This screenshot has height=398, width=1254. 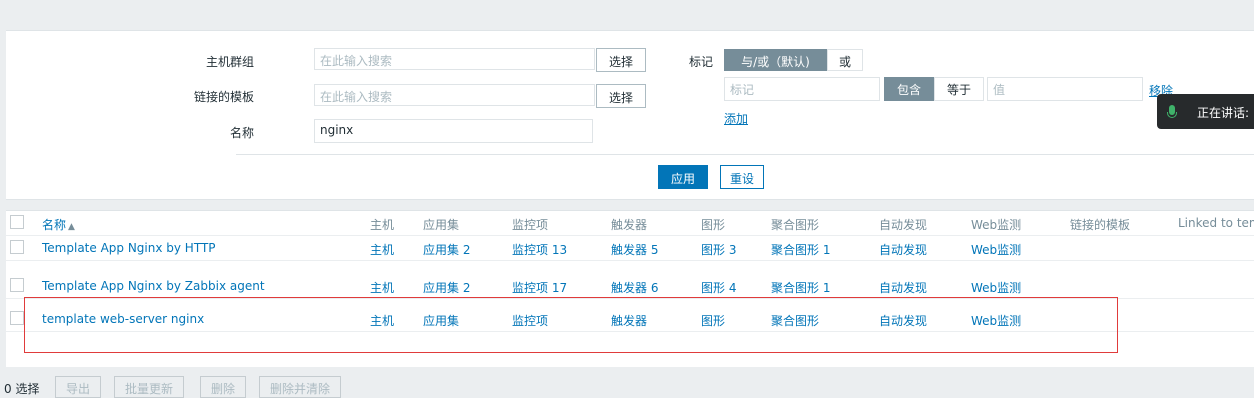 I want to click on header-linked-to: Linked to tem, so click(x=1216, y=223).